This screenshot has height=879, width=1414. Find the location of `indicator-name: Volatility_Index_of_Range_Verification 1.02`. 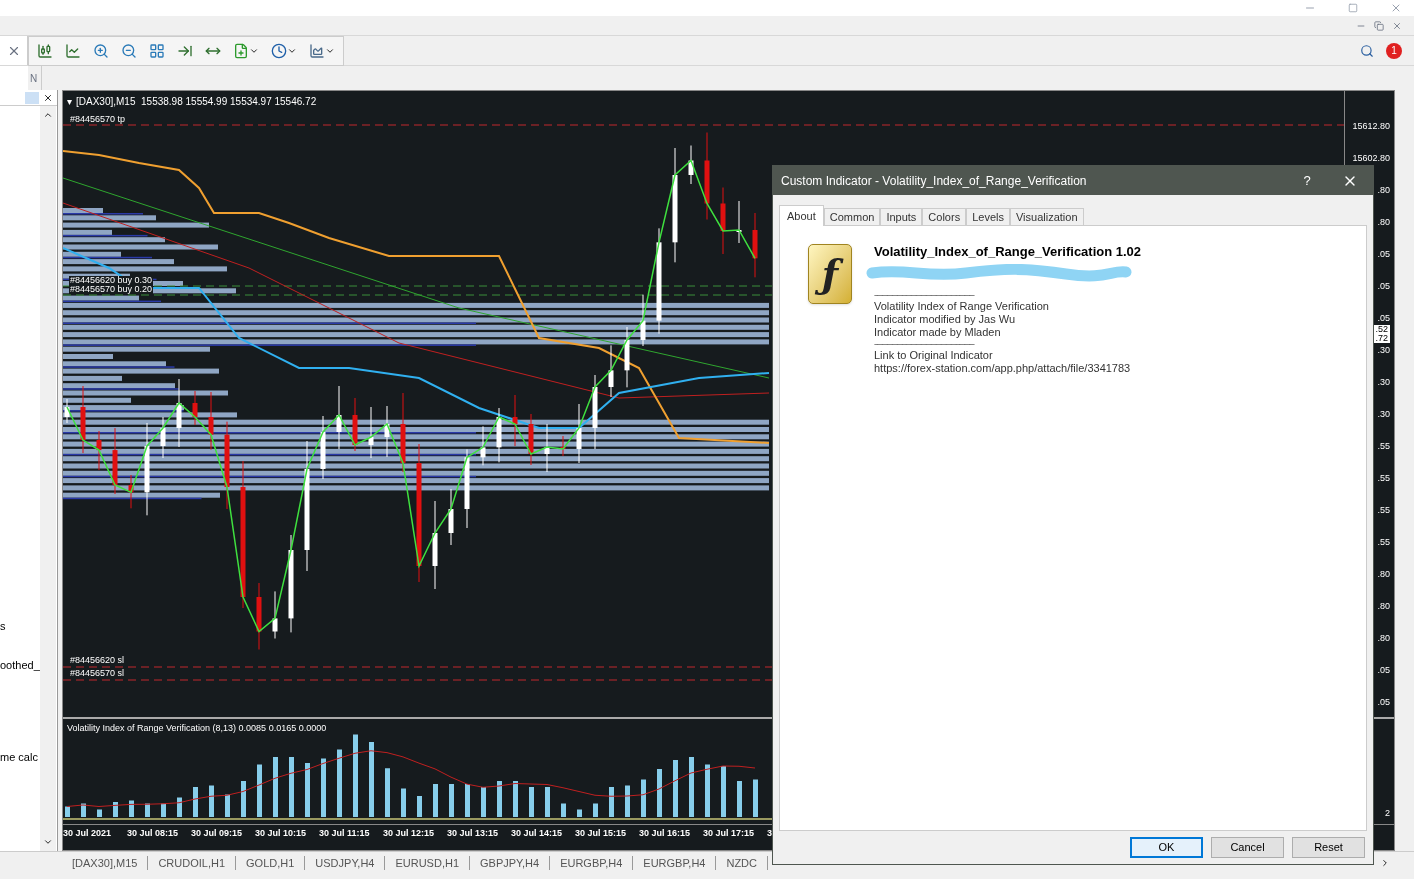

indicator-name: Volatility_Index_of_Range_Verification 1.02 is located at coordinates (1008, 252).